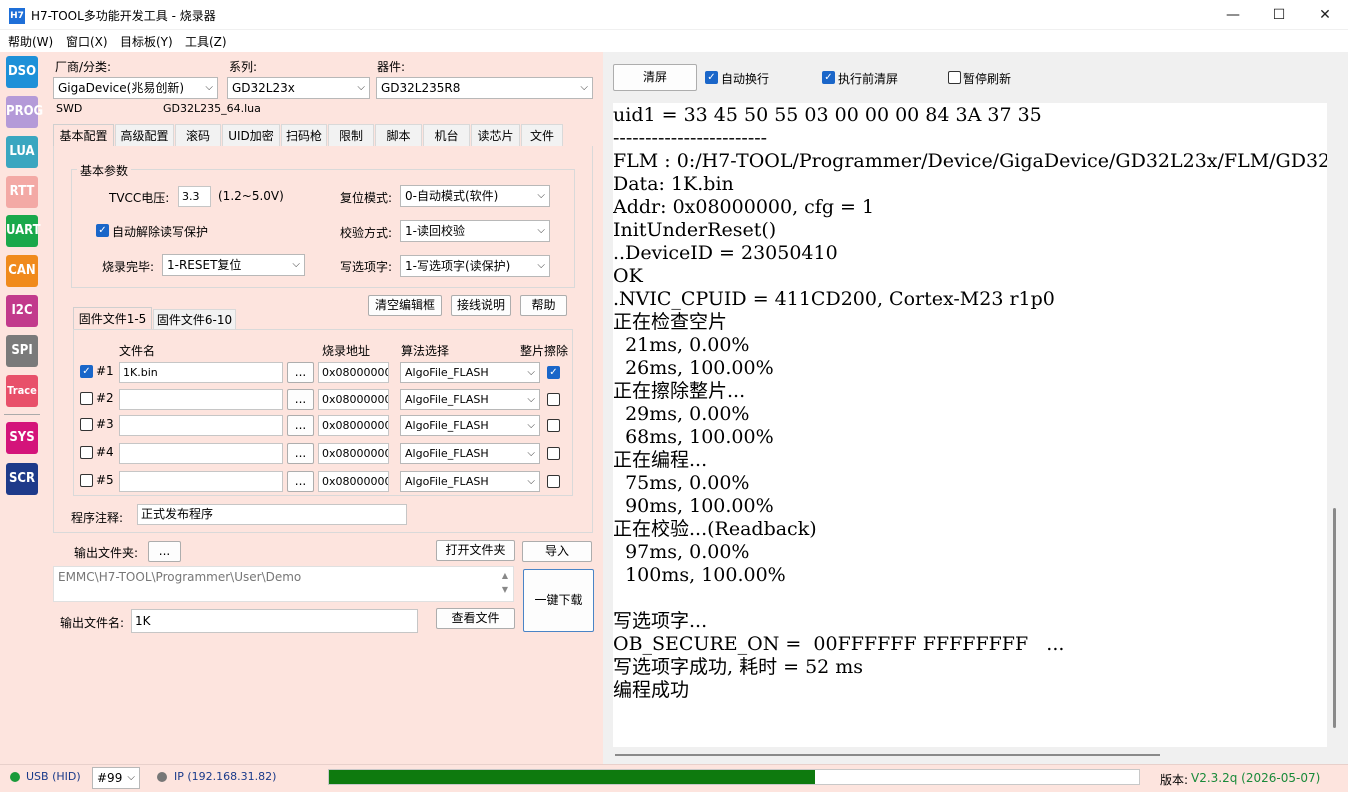 The image size is (1348, 792). I want to click on auto-unlock-checkbox: ✓, so click(102, 230).